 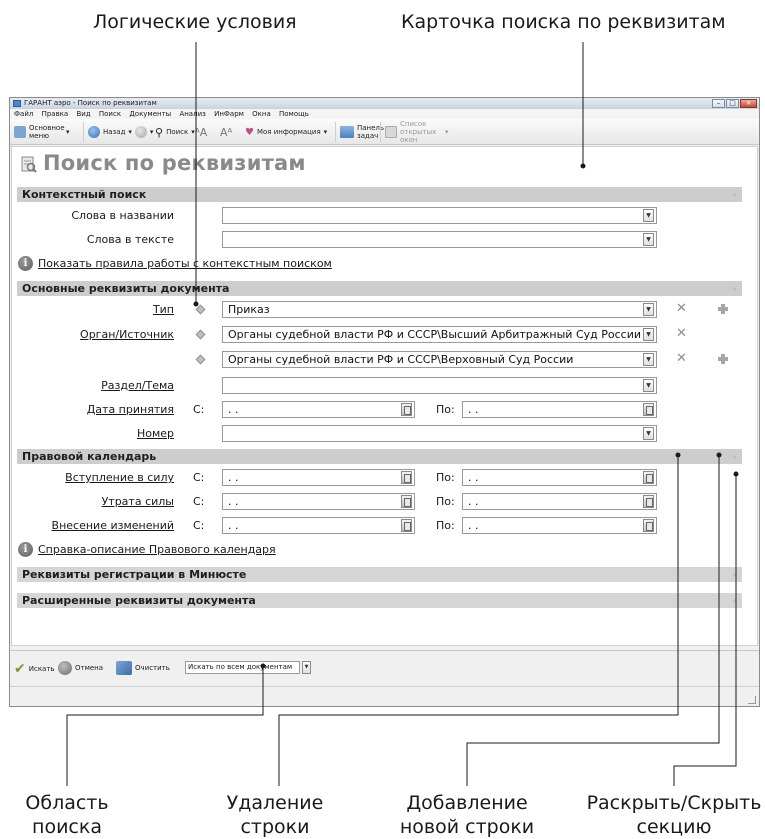 I want to click on loss-of-force-label: Утрата силы, so click(x=103, y=502).